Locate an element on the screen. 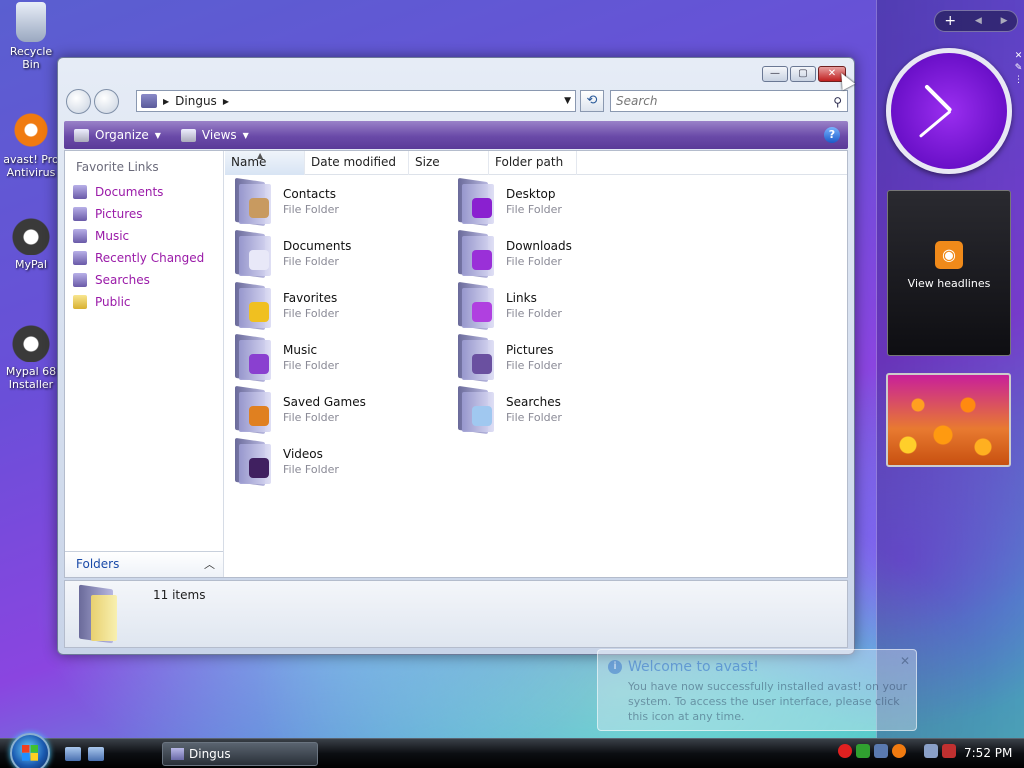 The width and height of the screenshot is (1024, 768). info-icon: i is located at coordinates (615, 667).